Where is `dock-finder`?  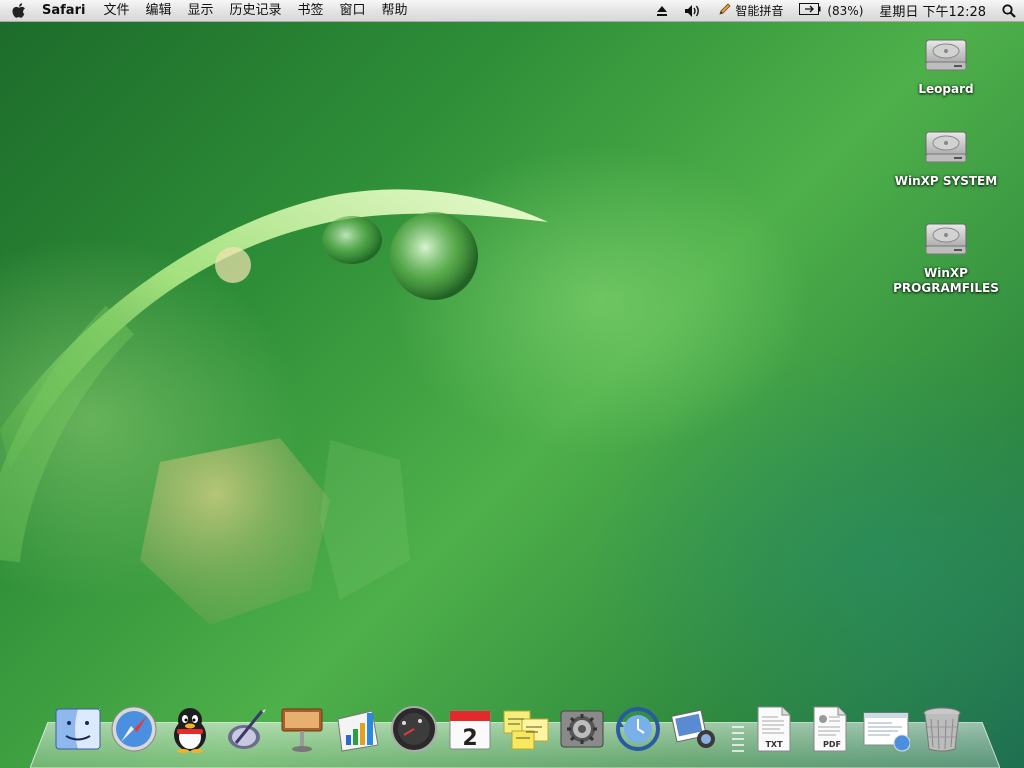
dock-finder is located at coordinates (78, 729).